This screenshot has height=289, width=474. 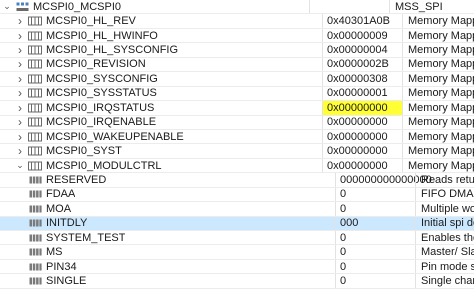 I want to click on field-row: SYSTEM_TEST 0Enables the syste, so click(x=237, y=238).